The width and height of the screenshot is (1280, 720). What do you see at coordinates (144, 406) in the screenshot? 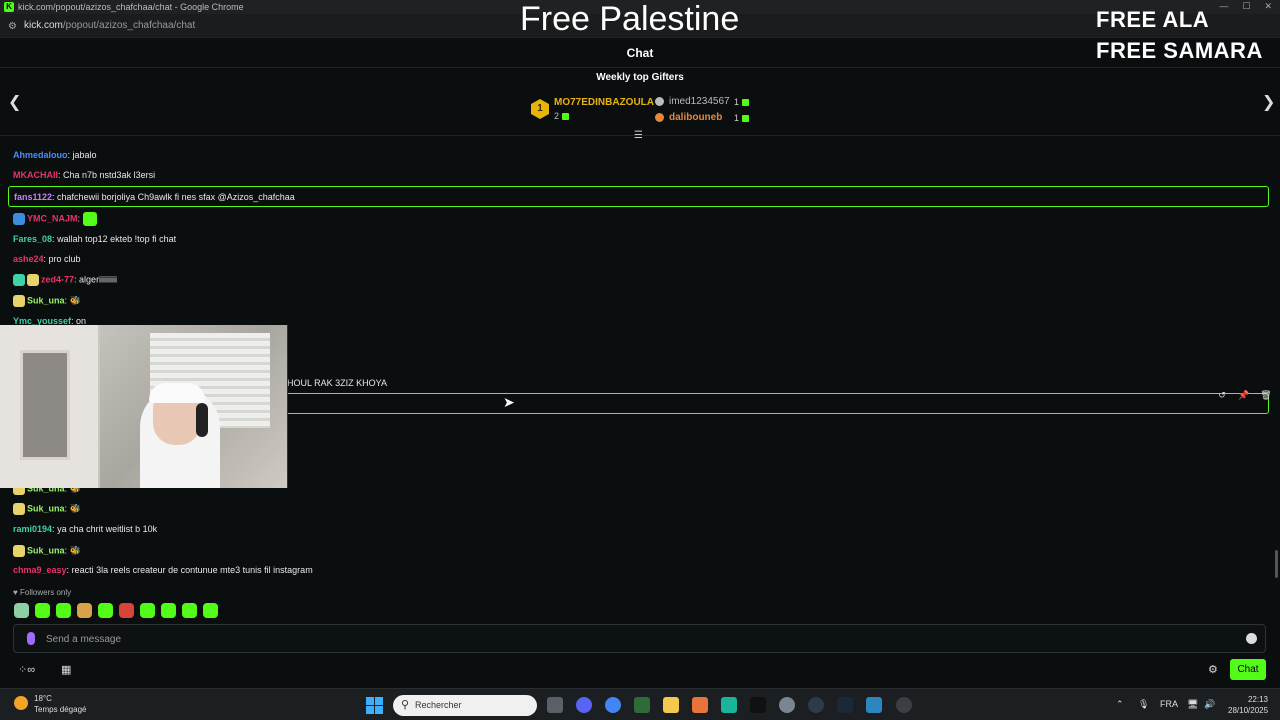
I see `webcam-overlay` at bounding box center [144, 406].